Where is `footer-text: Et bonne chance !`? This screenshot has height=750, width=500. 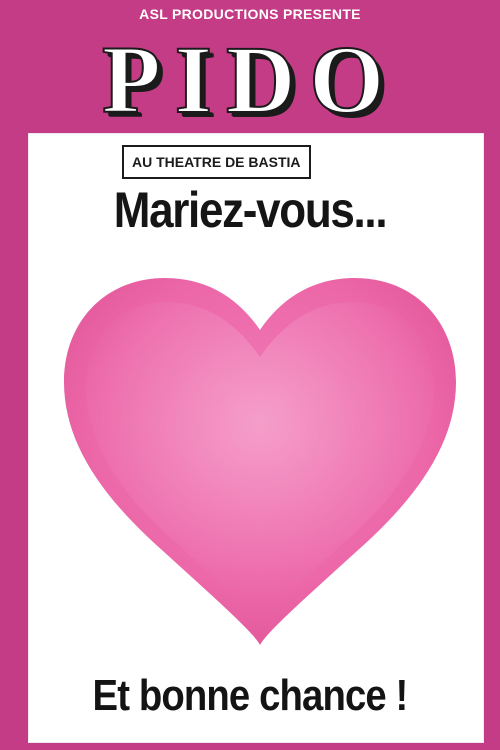
footer-text: Et bonne chance ! is located at coordinates (250, 695).